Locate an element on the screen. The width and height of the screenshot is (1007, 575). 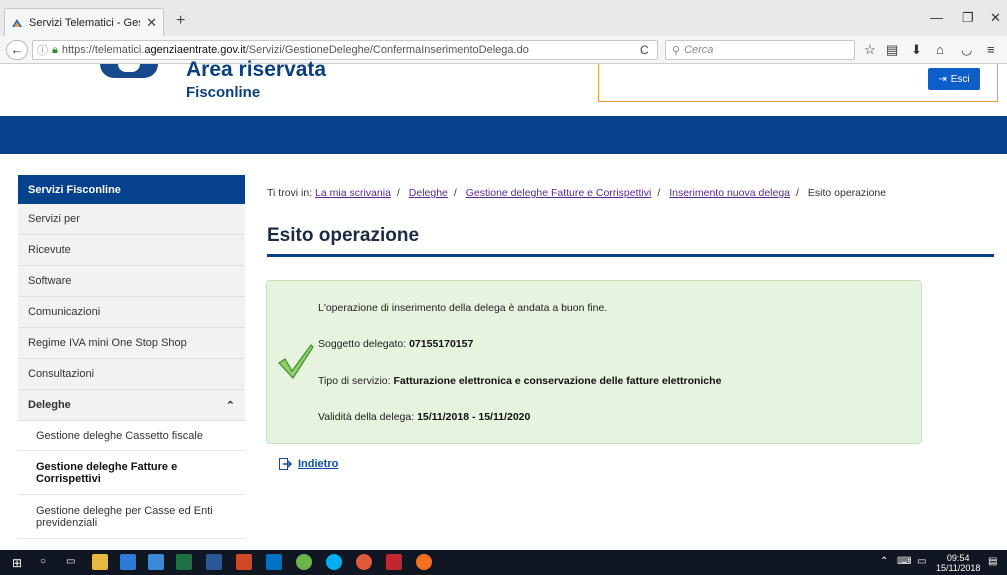
sidebar-item-software: Software is located at coordinates (131, 281).